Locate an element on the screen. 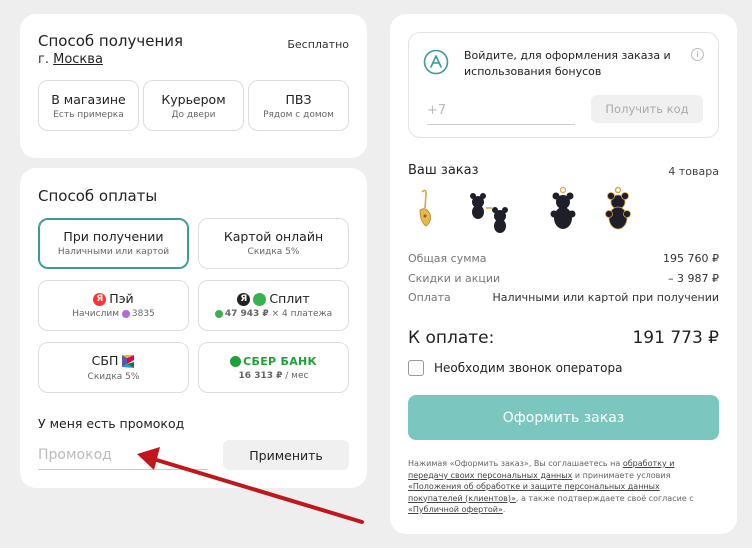  split-sub-suffix: × 4 платежа is located at coordinates (302, 314).